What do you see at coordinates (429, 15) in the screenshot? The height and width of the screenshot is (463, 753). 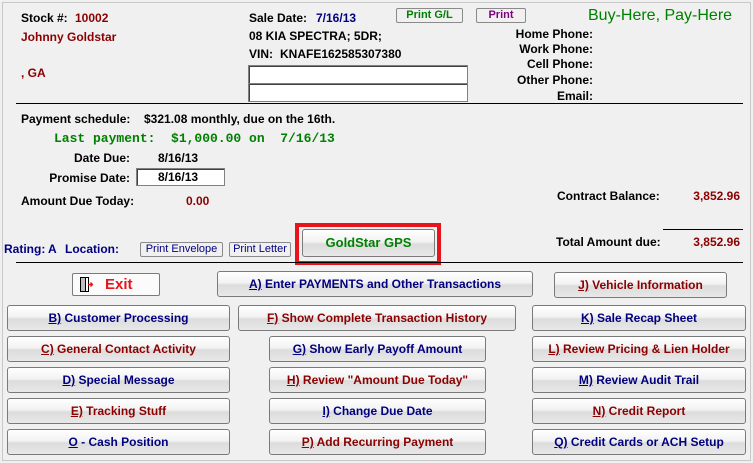 I see `print-gl-button: Print G/L` at bounding box center [429, 15].